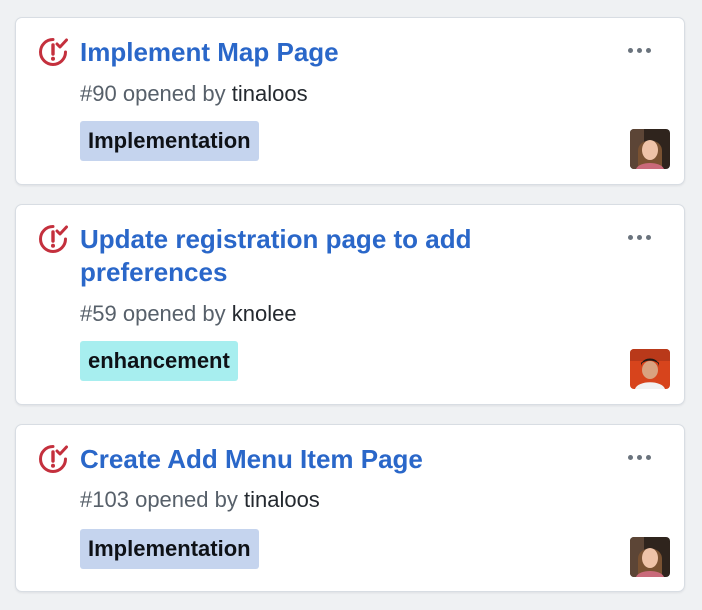 The width and height of the screenshot is (702, 610). Describe the element at coordinates (315, 459) in the screenshot. I see `issue-title-link: Create Add Menu Item Page` at that location.